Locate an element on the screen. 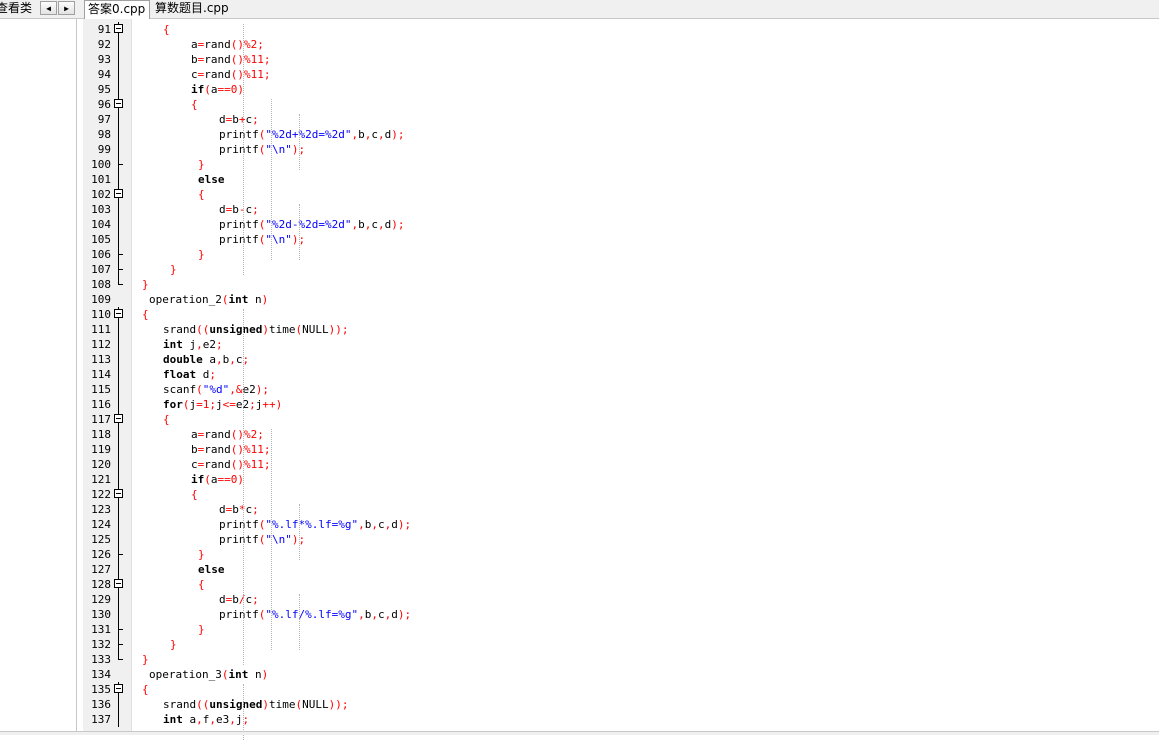 The image size is (1159, 740). code-line: 129 d=b/c; is located at coordinates (621, 599).